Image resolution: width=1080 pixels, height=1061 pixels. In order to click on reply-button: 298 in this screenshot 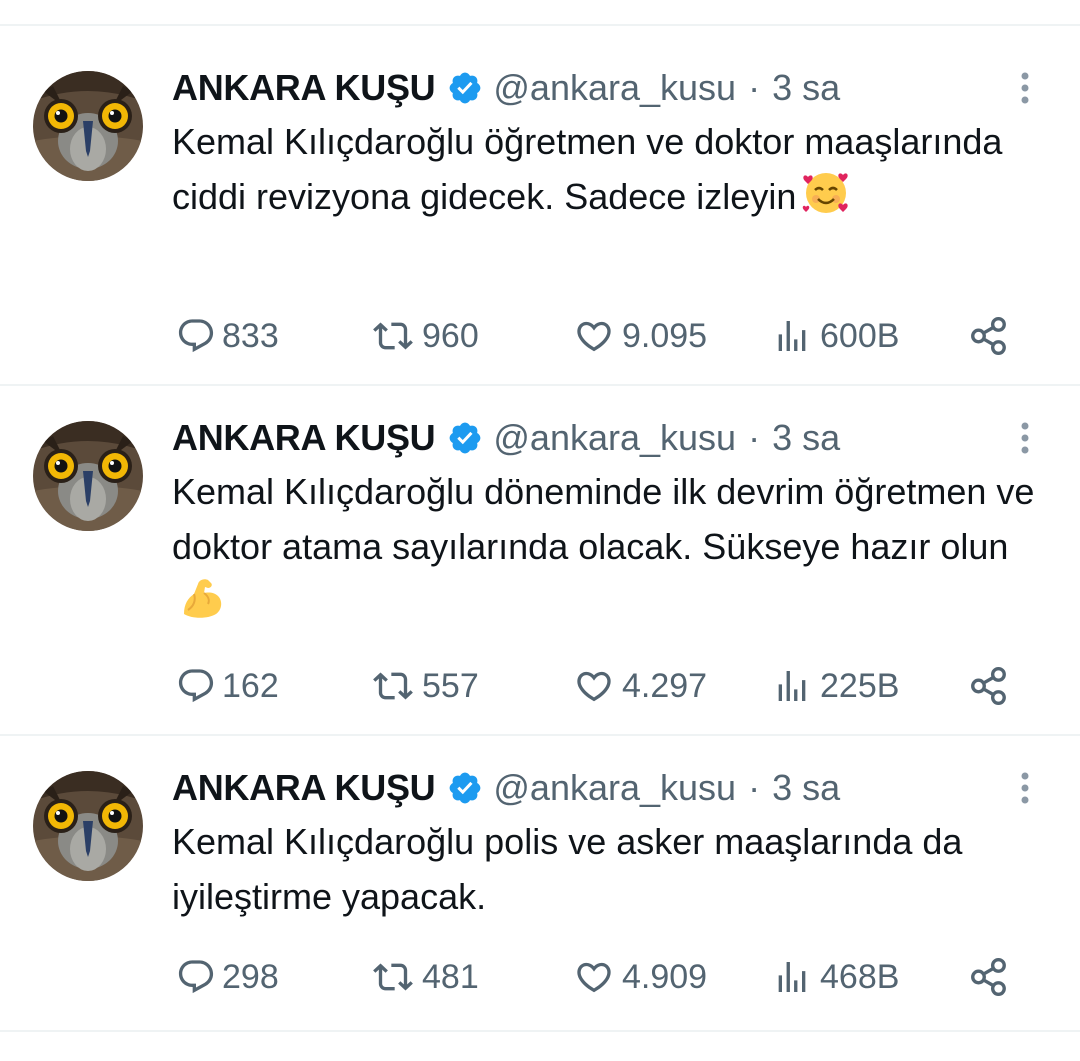, I will do `click(227, 977)`.